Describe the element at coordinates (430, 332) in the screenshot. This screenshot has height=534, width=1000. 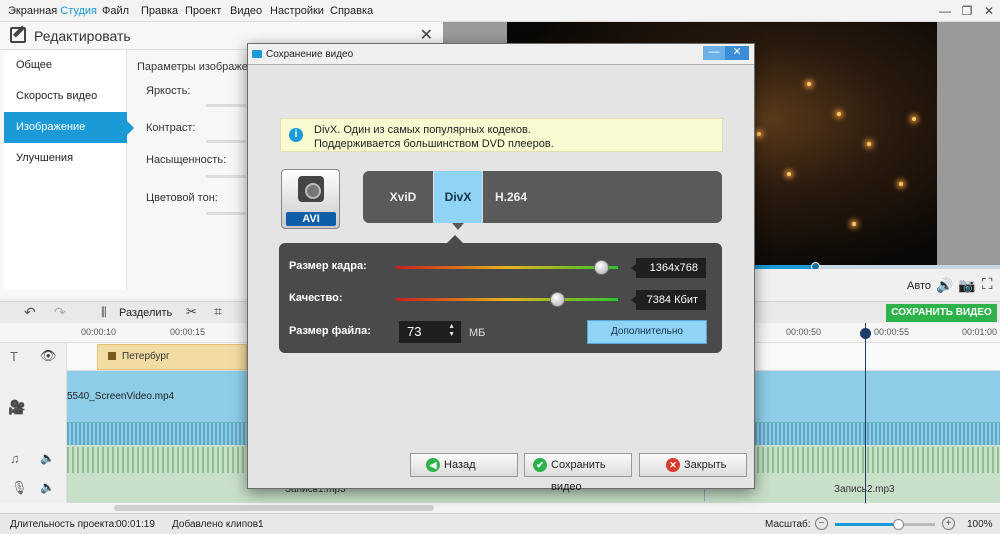
I see `file-size-stepper: 73 ▲ ▼` at that location.